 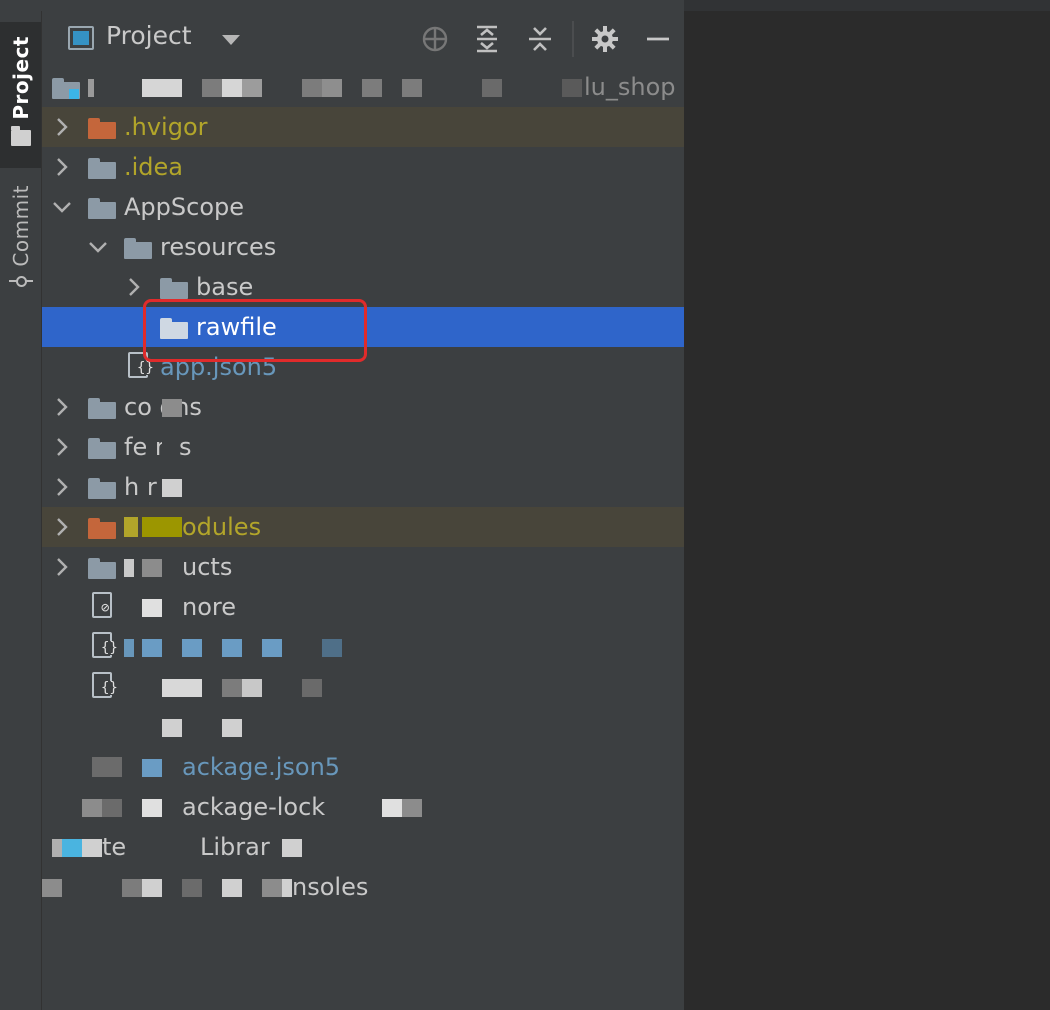 What do you see at coordinates (140, 487) in the screenshot?
I see `tree-label-hvigor-dir: h r` at bounding box center [140, 487].